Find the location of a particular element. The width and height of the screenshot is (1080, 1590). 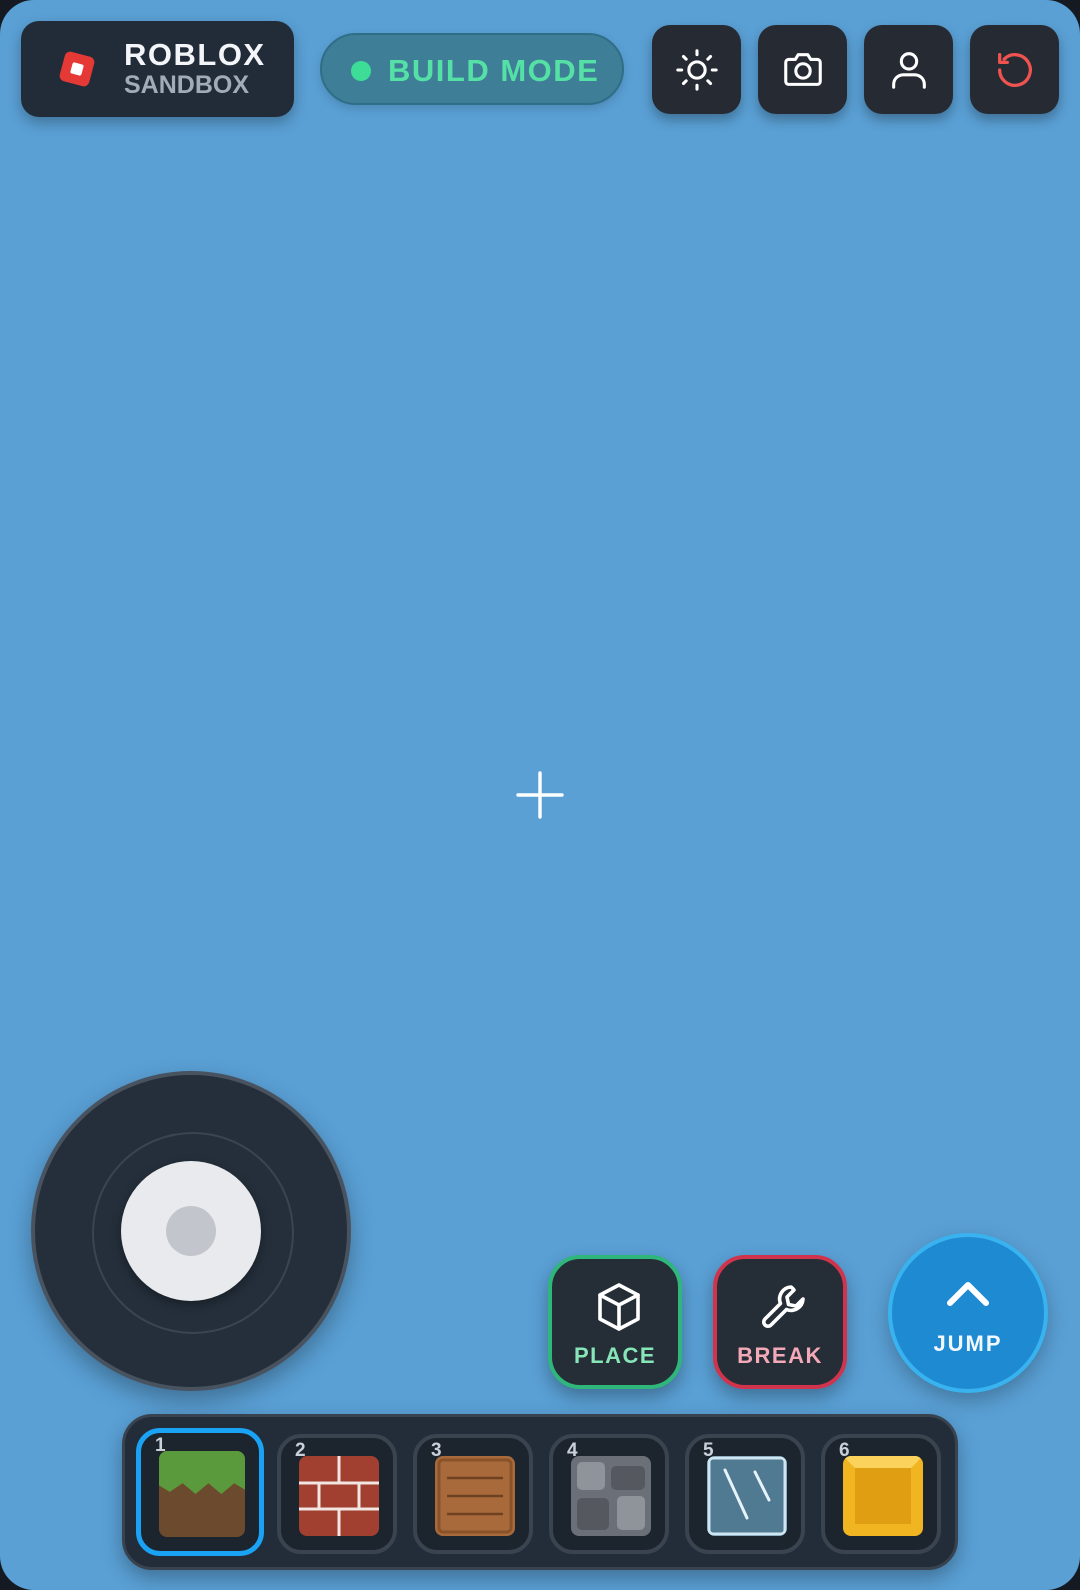

stone-block-icon is located at coordinates (611, 1496).